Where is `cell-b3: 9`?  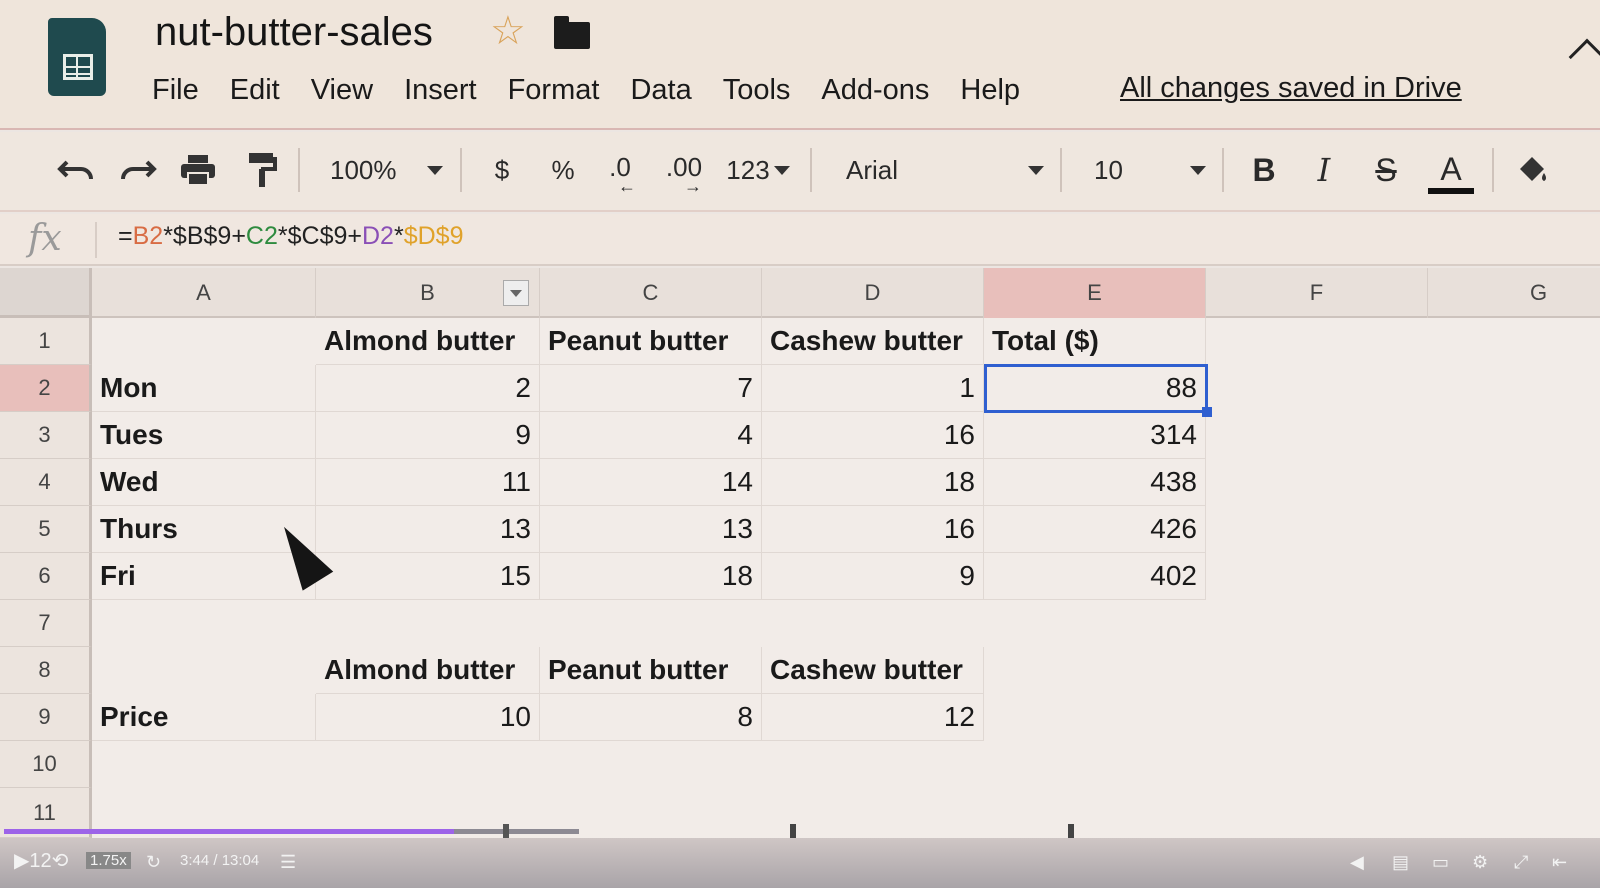
cell-b3: 9 is located at coordinates (428, 435).